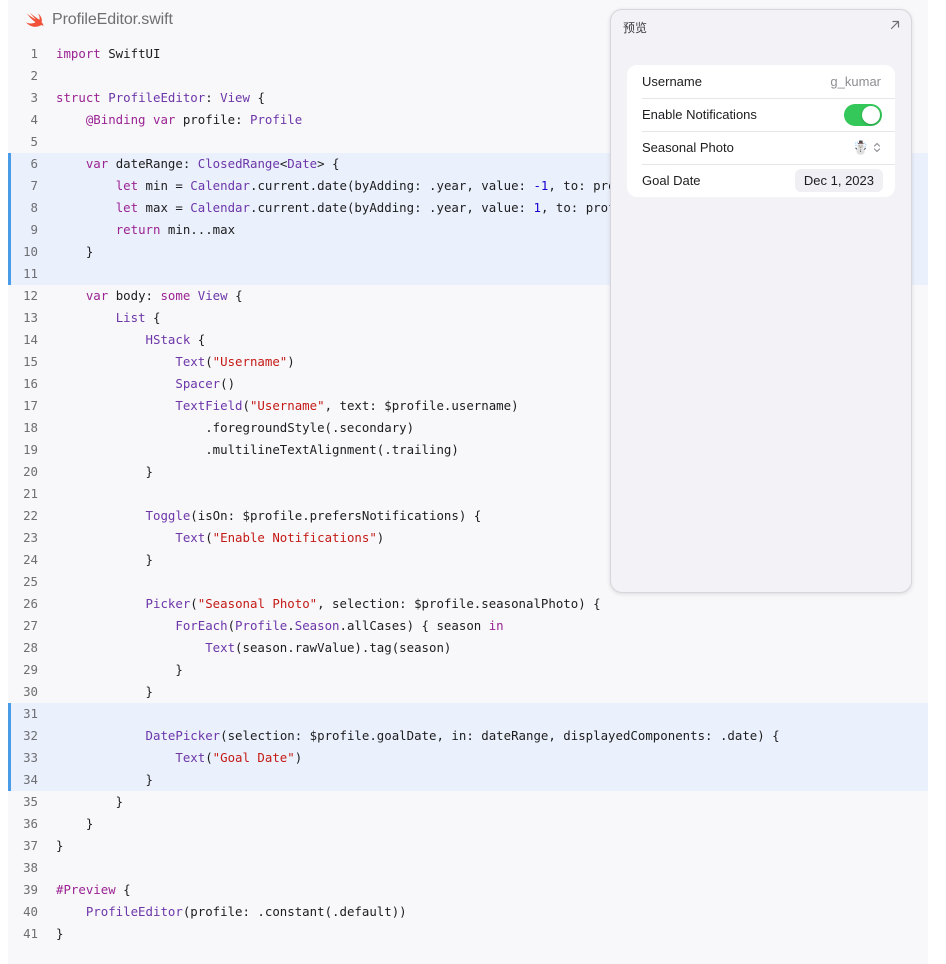 The height and width of the screenshot is (964, 946). I want to click on code-text: .foregroundStyle(.secondary), so click(235, 427).